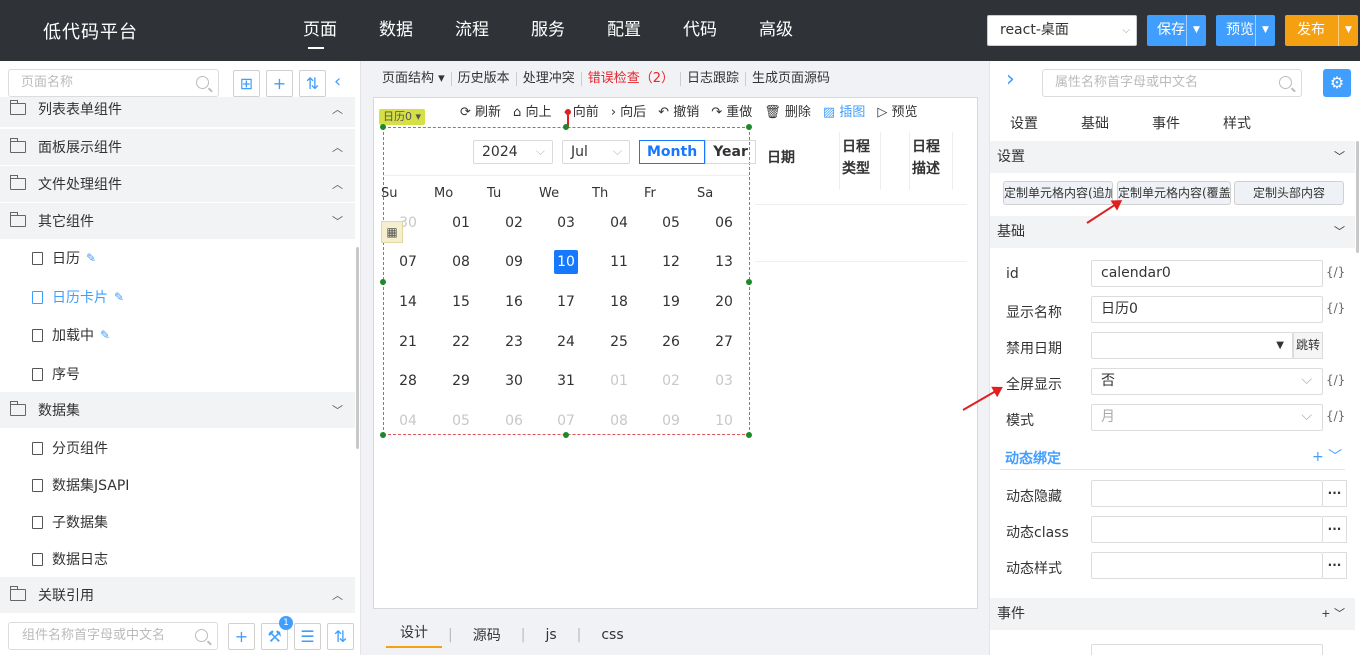 The image size is (1360, 655). What do you see at coordinates (177, 410) in the screenshot?
I see `group-dataset: 数据集 ﹀` at bounding box center [177, 410].